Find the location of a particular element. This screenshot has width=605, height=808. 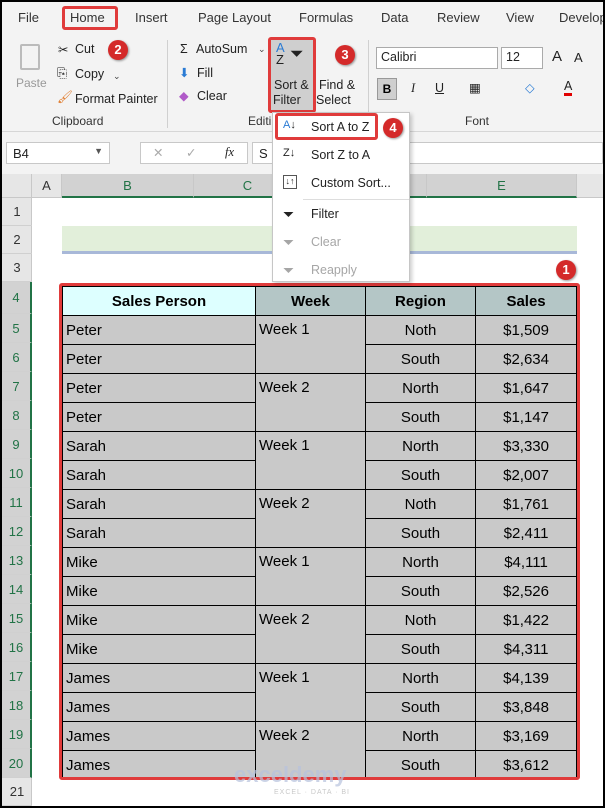

row-header-1: 1 is located at coordinates (17, 212).